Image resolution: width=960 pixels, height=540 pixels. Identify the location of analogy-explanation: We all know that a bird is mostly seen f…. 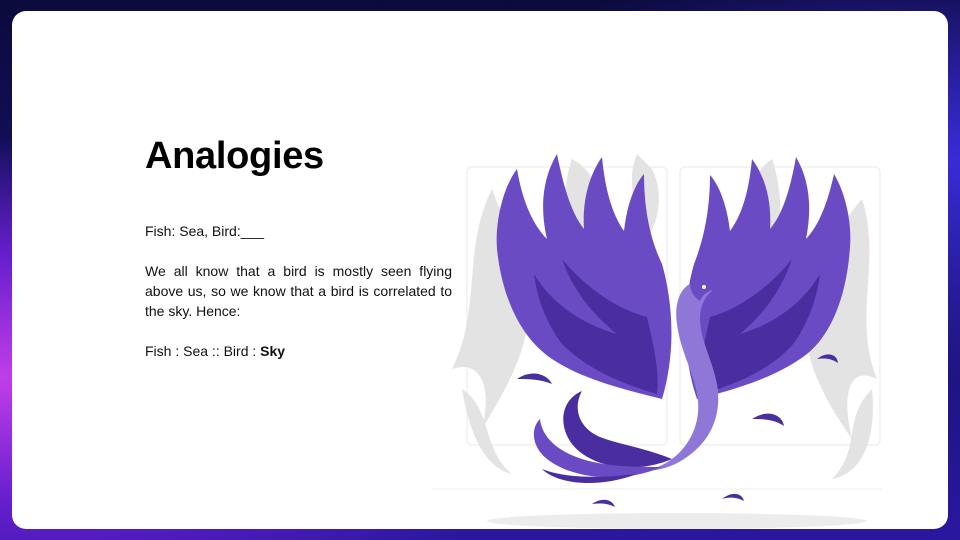
(298, 291).